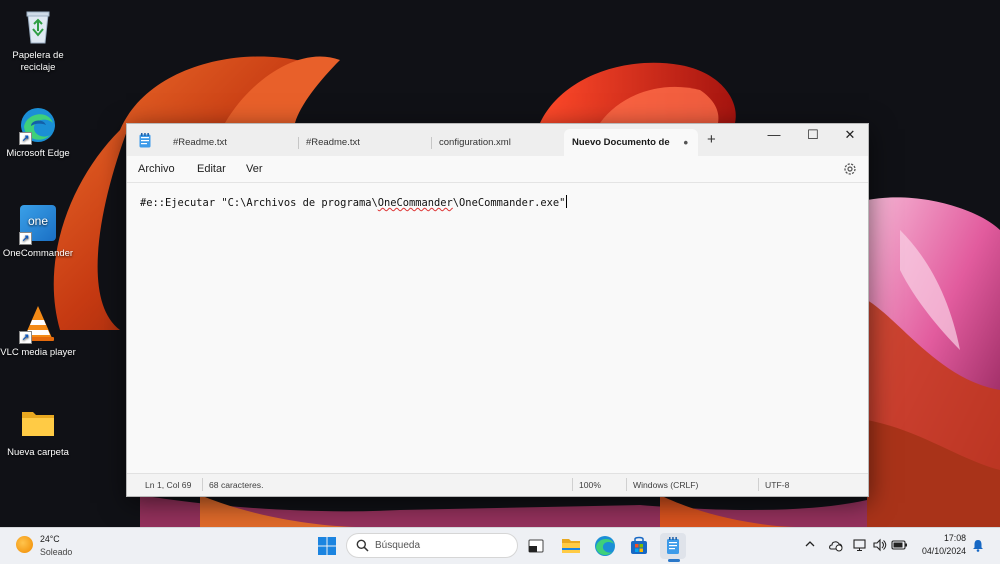 This screenshot has width=1000, height=564. Describe the element at coordinates (254, 169) in the screenshot. I see `menu-ver: Ver` at that location.